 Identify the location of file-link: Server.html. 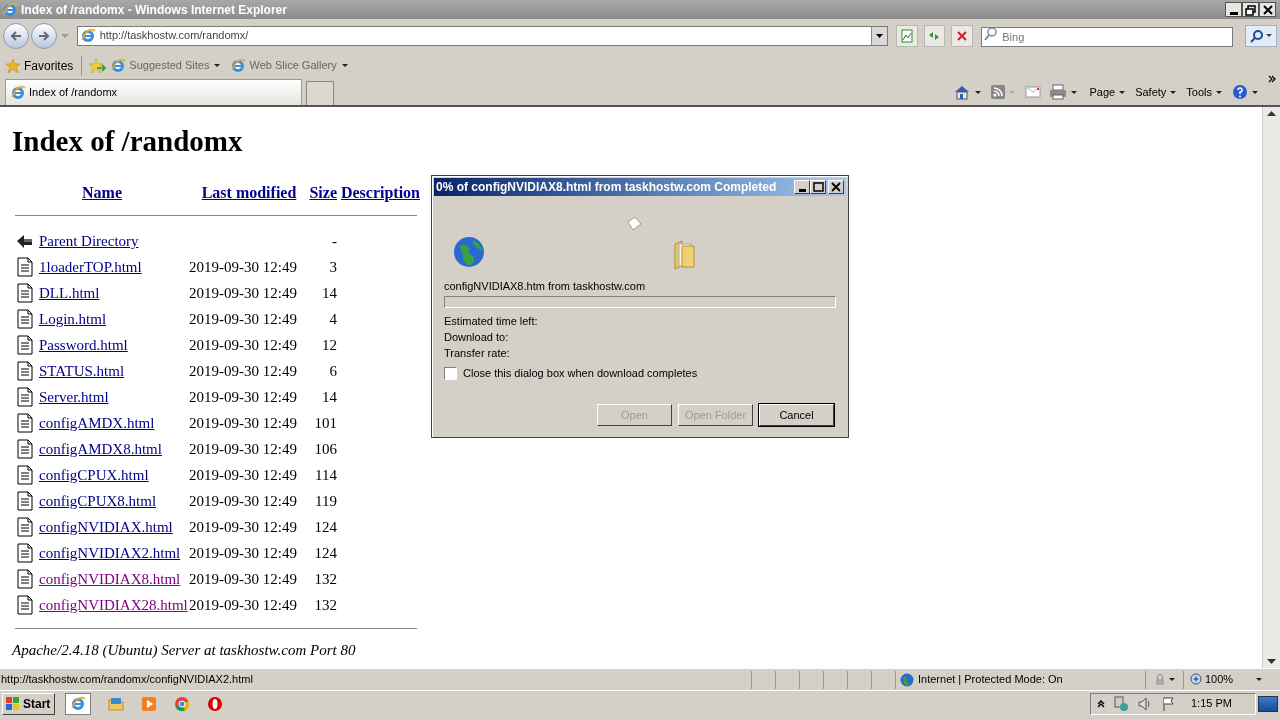
(114, 397).